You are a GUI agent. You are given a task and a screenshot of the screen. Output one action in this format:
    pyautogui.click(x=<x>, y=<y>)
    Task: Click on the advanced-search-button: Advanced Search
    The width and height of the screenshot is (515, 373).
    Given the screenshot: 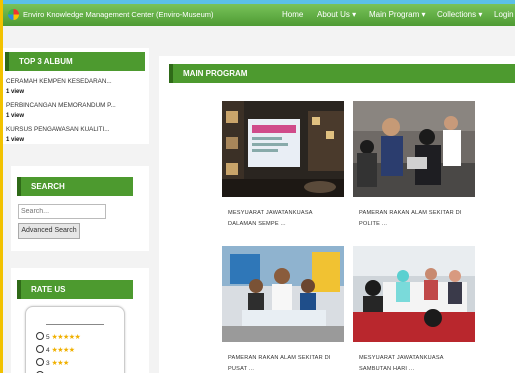 What is the action you would take?
    pyautogui.click(x=49, y=231)
    